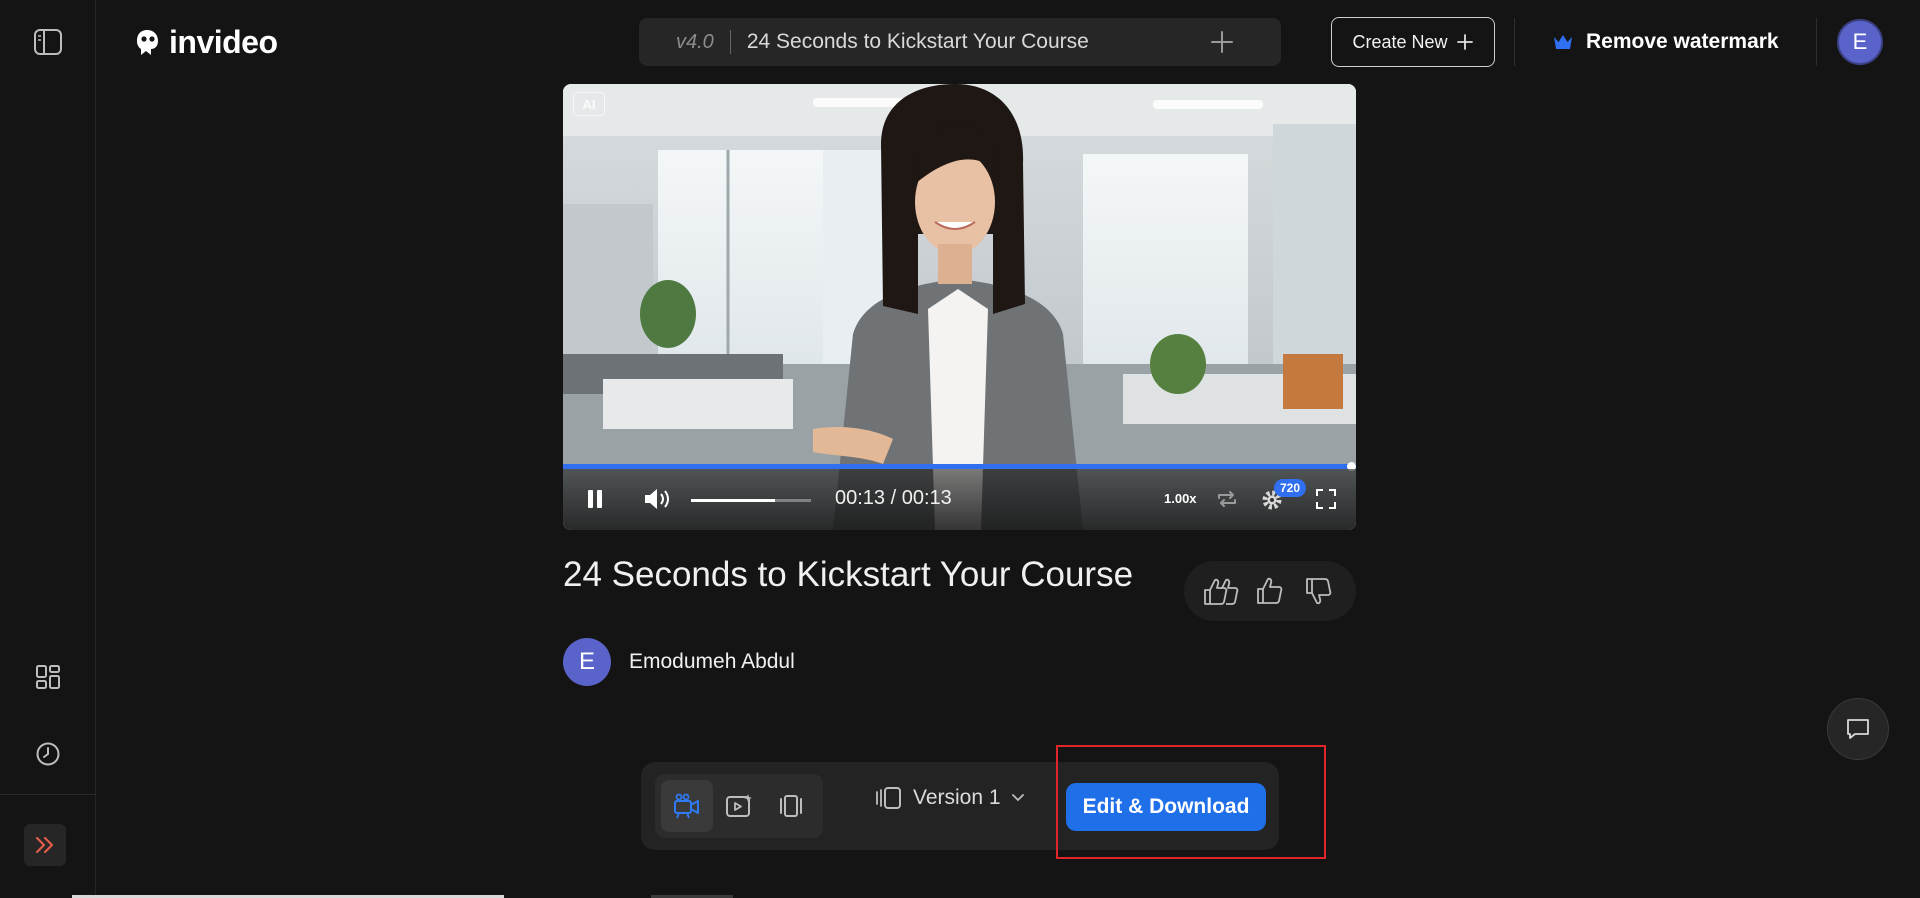 This screenshot has height=898, width=1920. I want to click on mode-switcher, so click(739, 806).